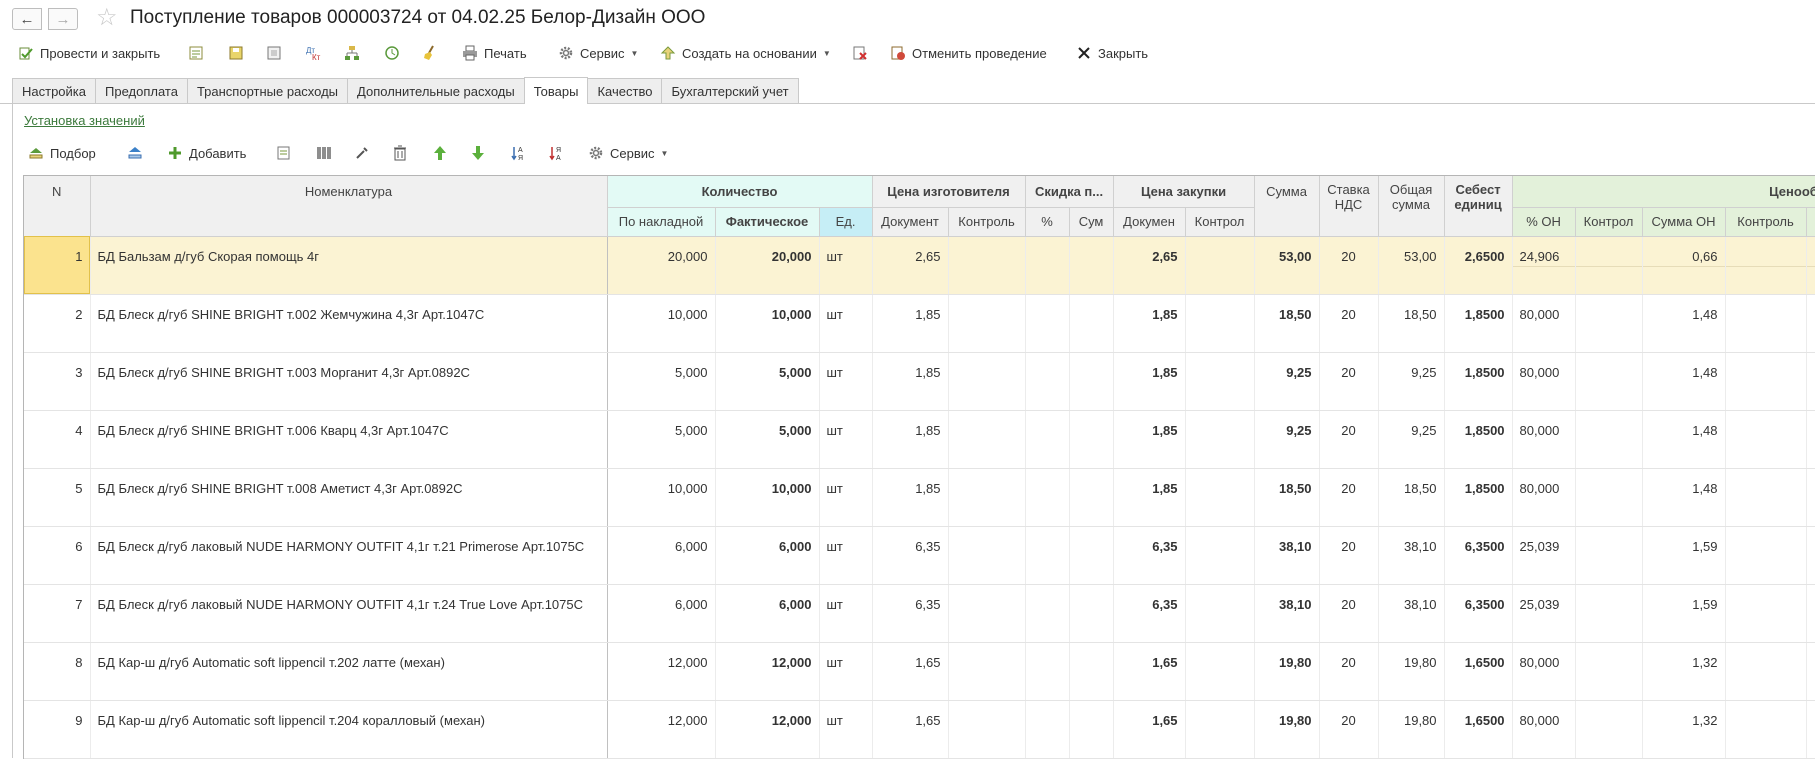 The image size is (1815, 759). I want to click on delete-mark-button, so click(863, 53).